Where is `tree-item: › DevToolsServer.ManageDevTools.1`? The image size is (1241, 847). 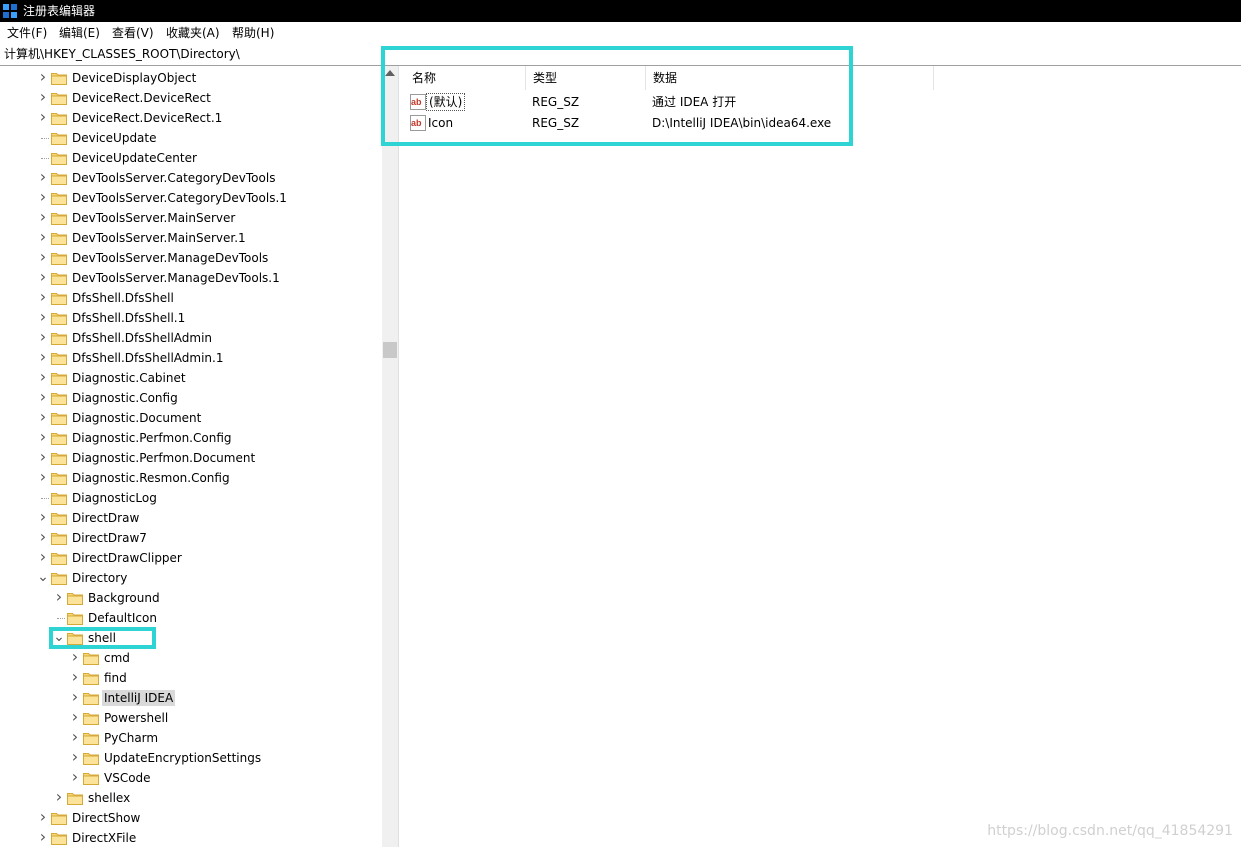 tree-item: › DevToolsServer.ManageDevTools.1 is located at coordinates (191, 278).